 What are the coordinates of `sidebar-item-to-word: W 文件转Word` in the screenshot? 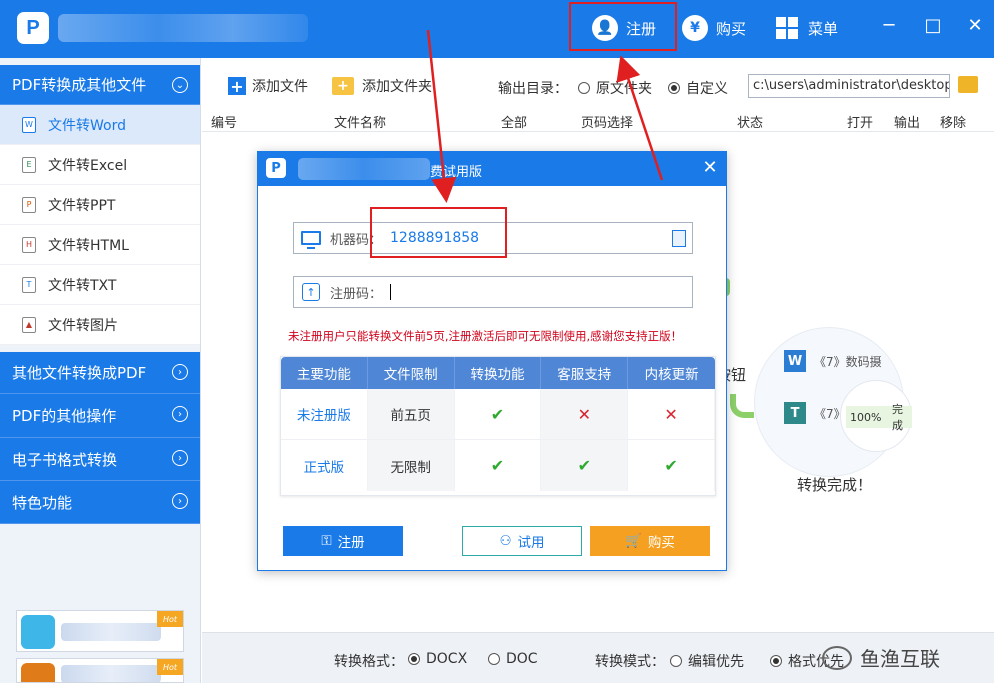 It's located at (100, 125).